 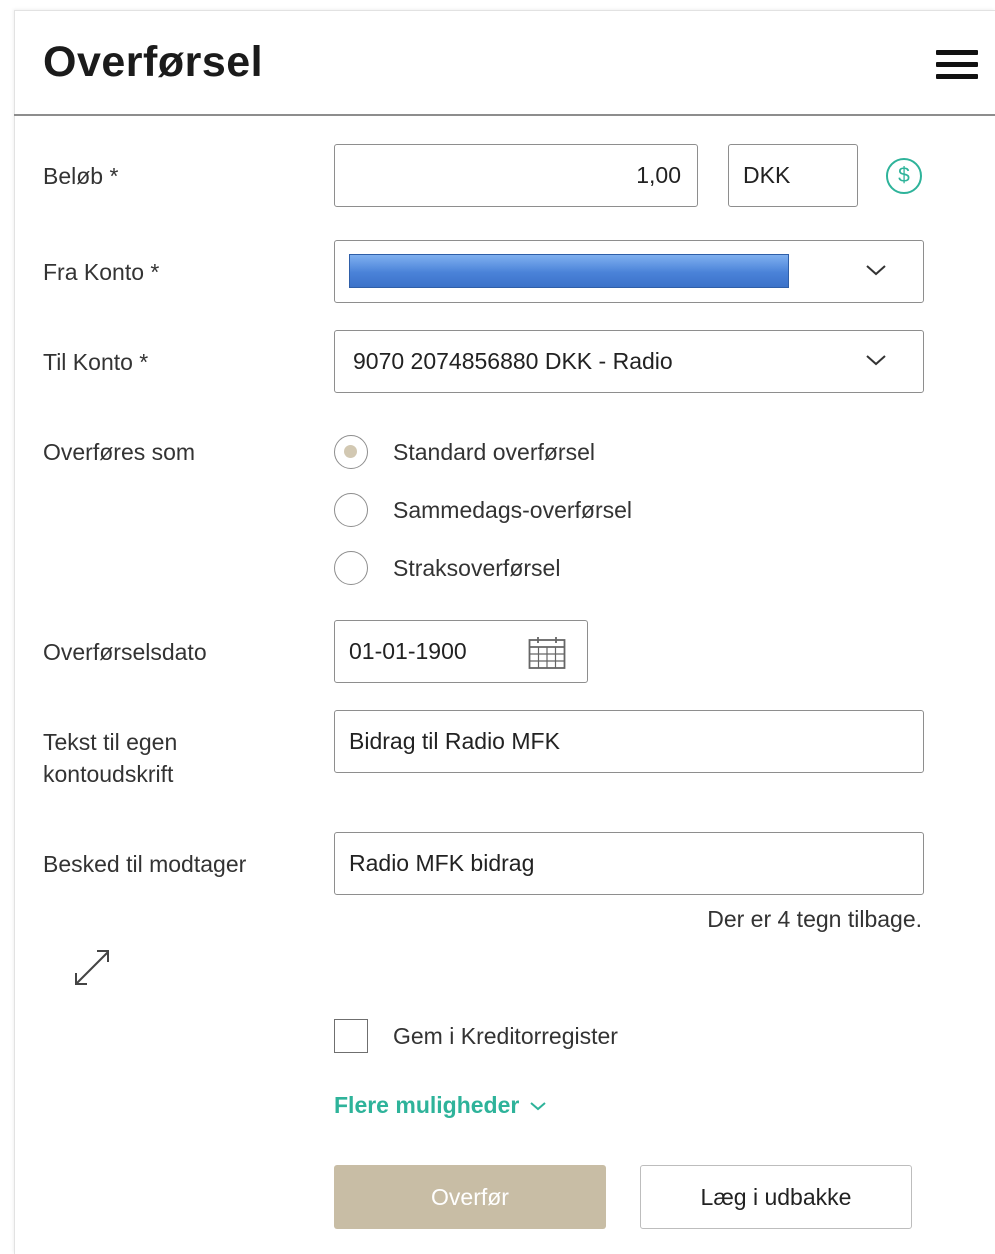 What do you see at coordinates (958, 65) in the screenshot?
I see `hamburger-menu-icon` at bounding box center [958, 65].